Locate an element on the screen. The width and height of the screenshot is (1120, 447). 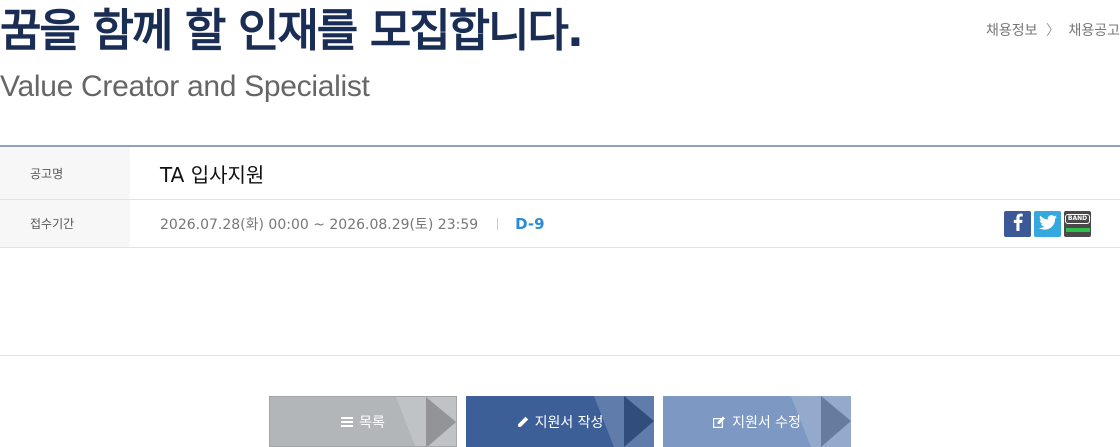
apply-button: 지원서 작성 is located at coordinates (560, 421).